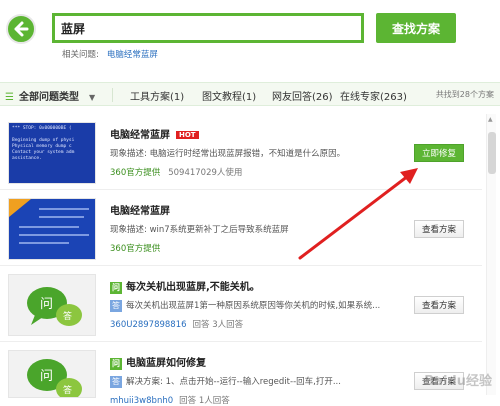 The height and width of the screenshot is (406, 500). What do you see at coordinates (199, 230) in the screenshot?
I see `item-description: 现象描述: win7系统更新补丁之后导致系统蓝屏` at bounding box center [199, 230].